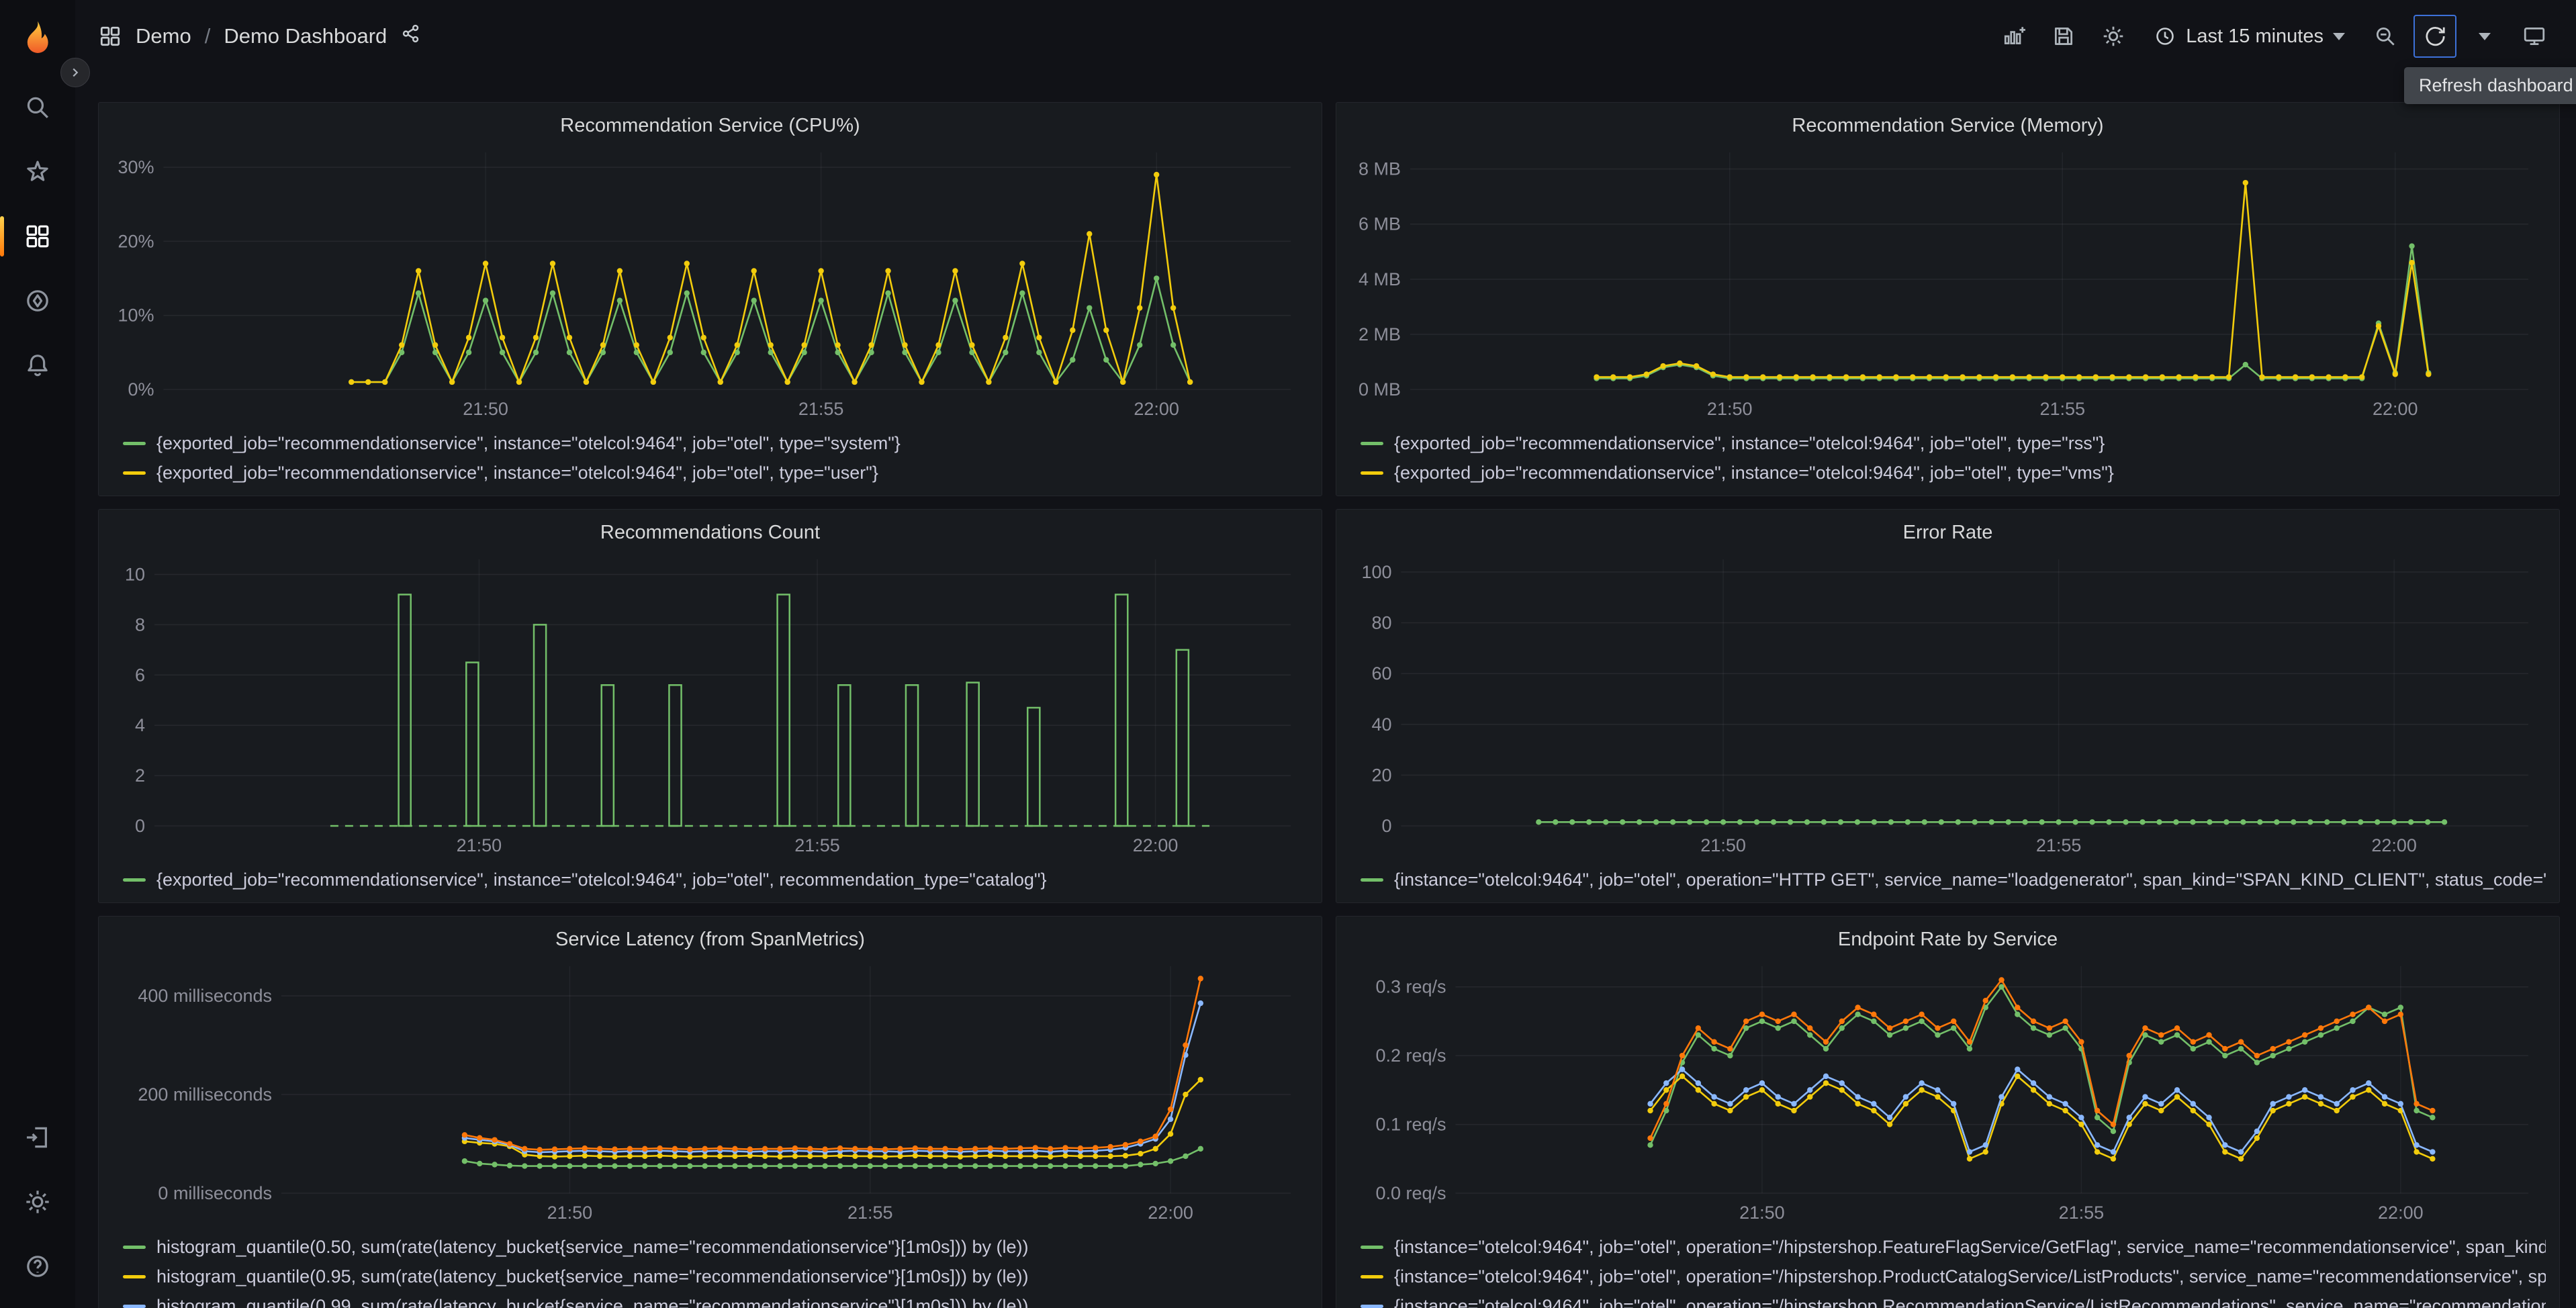 This screenshot has width=2576, height=1308. Describe the element at coordinates (37, 1202) in the screenshot. I see `sidebar-item-settings` at that location.